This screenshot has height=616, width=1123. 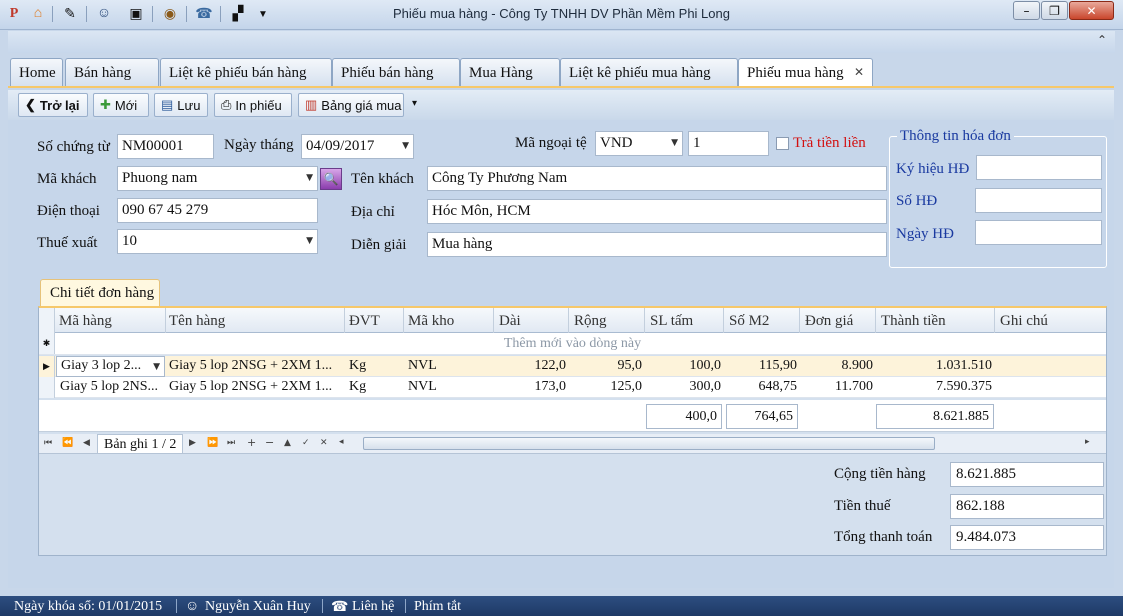 What do you see at coordinates (246, 72) in the screenshot?
I see `tab-liet-ke-phieu-ban-hang: Liệt kê phiếu bán hàng` at bounding box center [246, 72].